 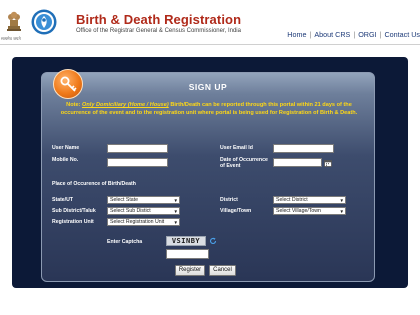 I want to click on registration-unit-label: Registration Unit, so click(x=73, y=222).